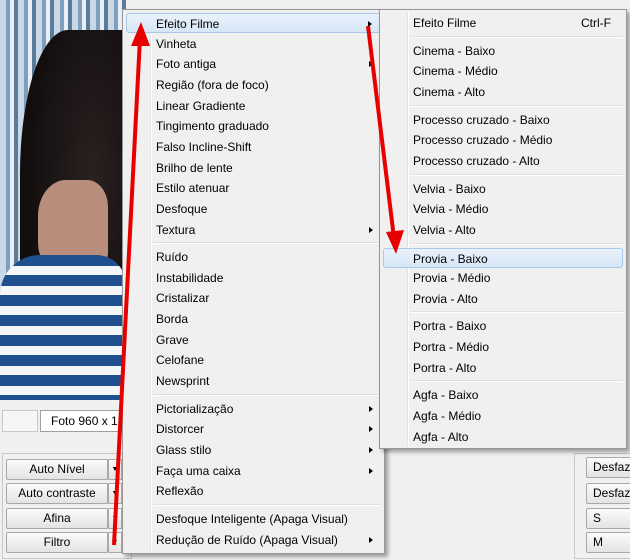  What do you see at coordinates (115, 469) in the screenshot?
I see `auto-level-dropdown: ▼` at bounding box center [115, 469].